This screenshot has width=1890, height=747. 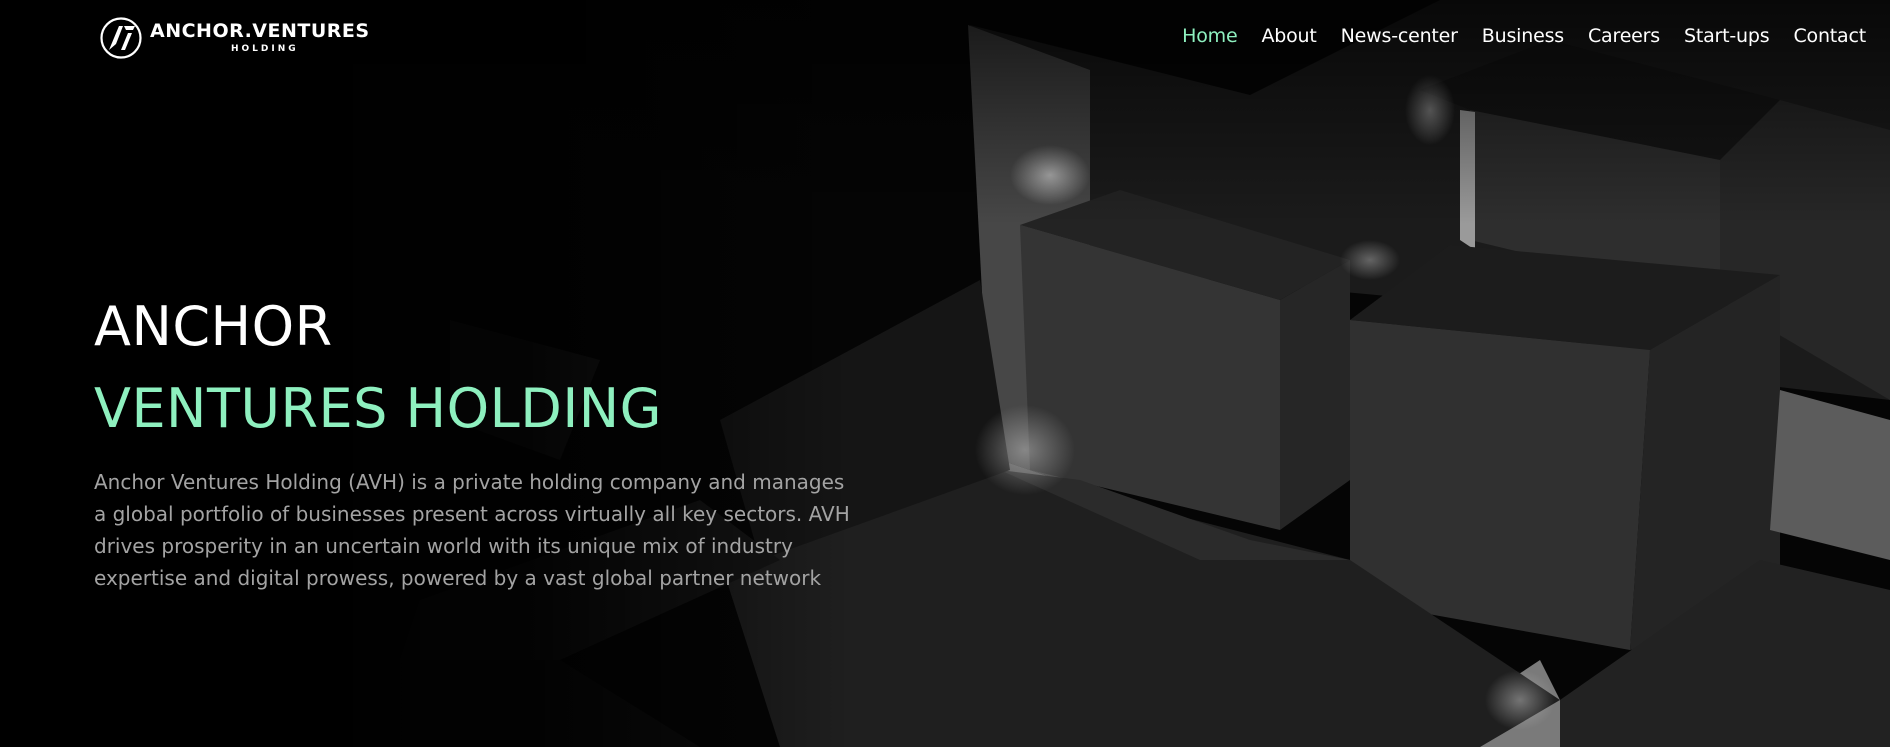 What do you see at coordinates (121, 38) in the screenshot?
I see `anchor-logo-icon` at bounding box center [121, 38].